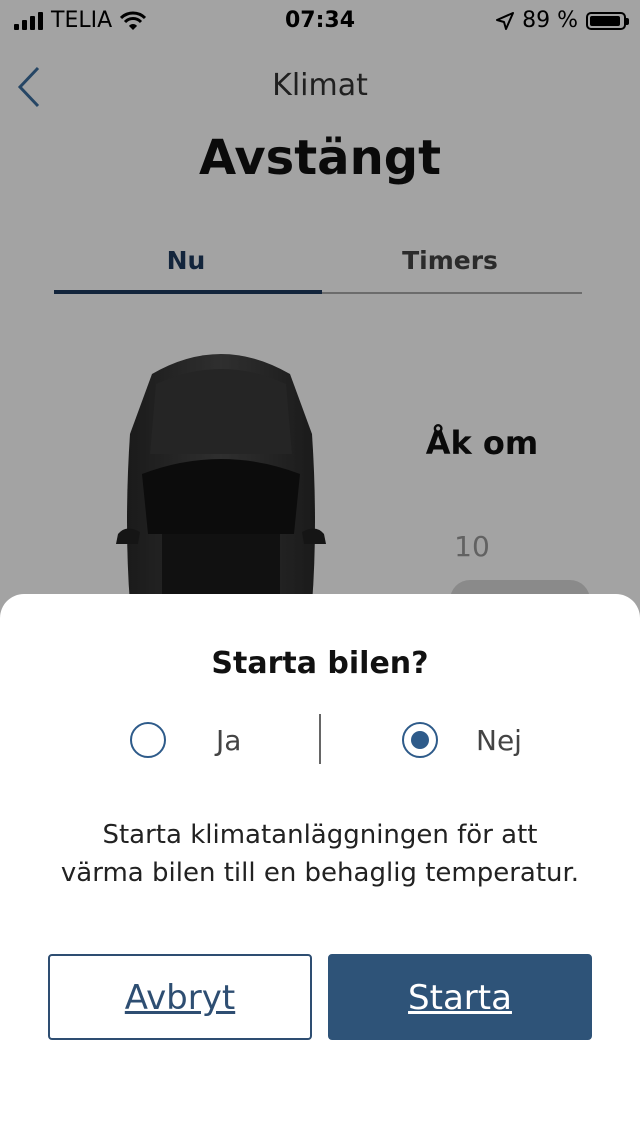 This screenshot has height=1136, width=640. I want to click on cancel-button: Avbryt, so click(180, 997).